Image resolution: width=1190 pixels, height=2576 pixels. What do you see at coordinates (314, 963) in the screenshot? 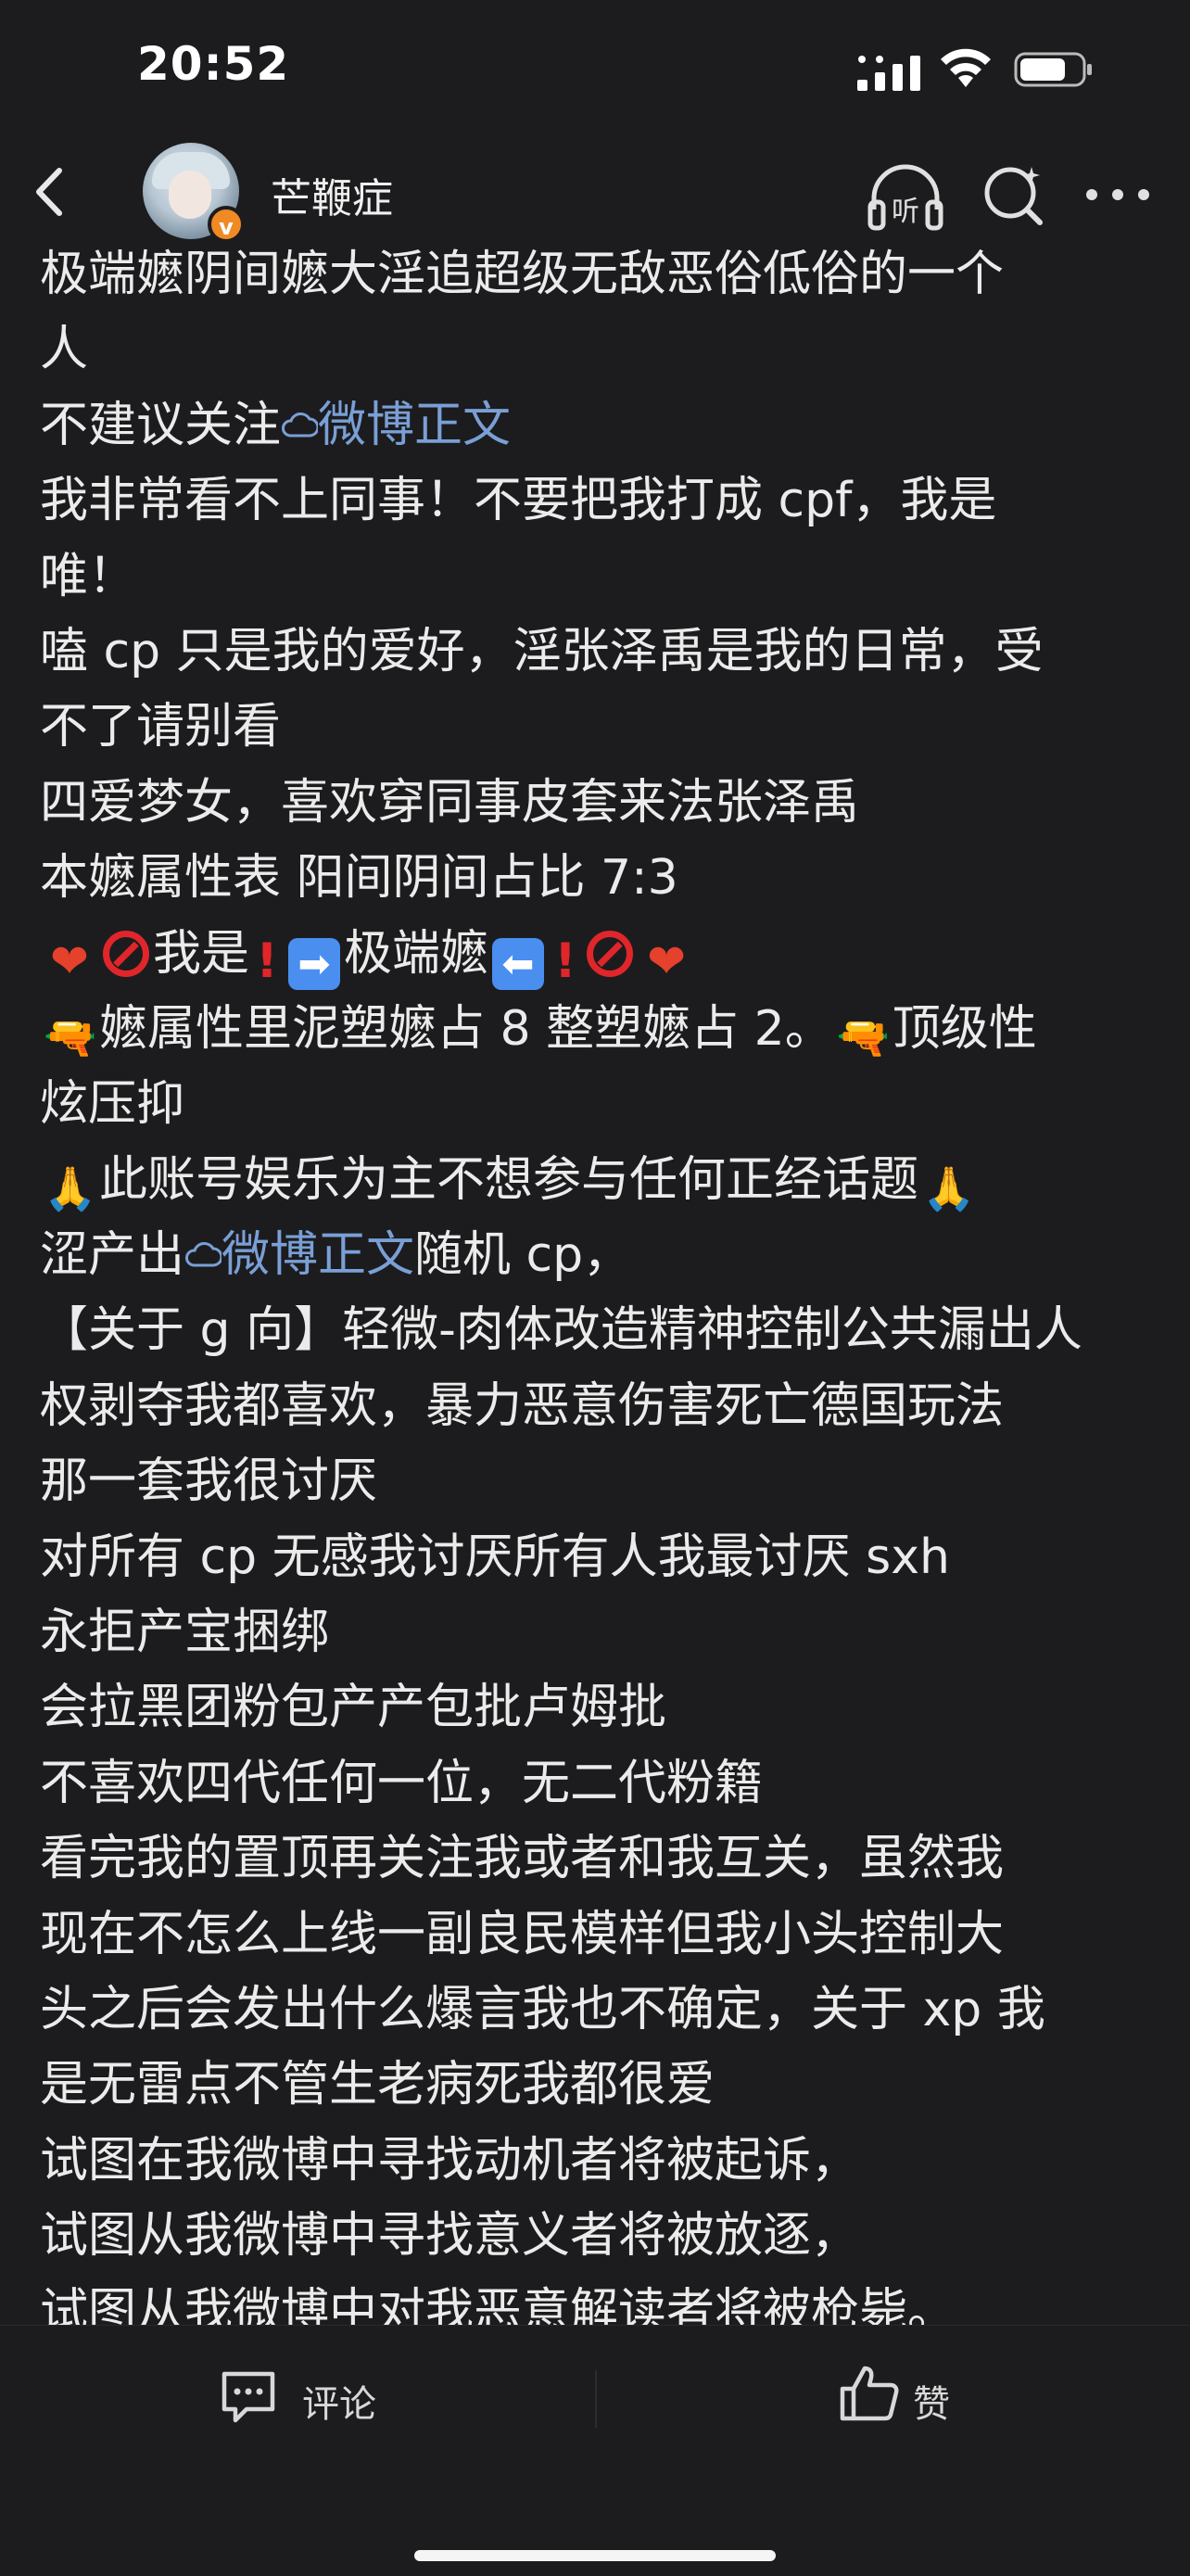
I see `arrow-right-icon: ➡` at bounding box center [314, 963].